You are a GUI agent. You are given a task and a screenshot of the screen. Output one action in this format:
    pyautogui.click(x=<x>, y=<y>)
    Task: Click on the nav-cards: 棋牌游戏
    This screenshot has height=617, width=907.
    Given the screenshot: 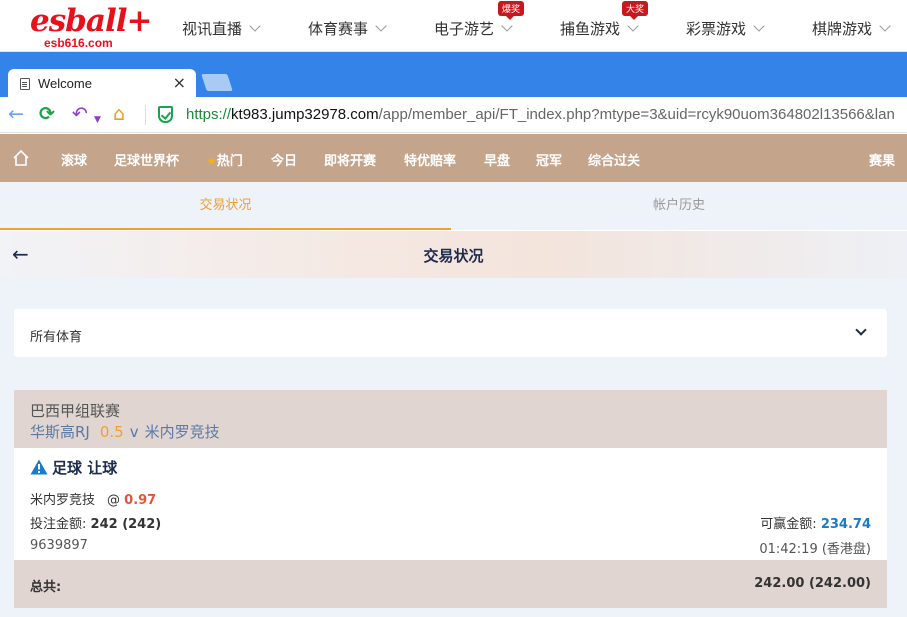 What is the action you would take?
    pyautogui.click(x=851, y=28)
    